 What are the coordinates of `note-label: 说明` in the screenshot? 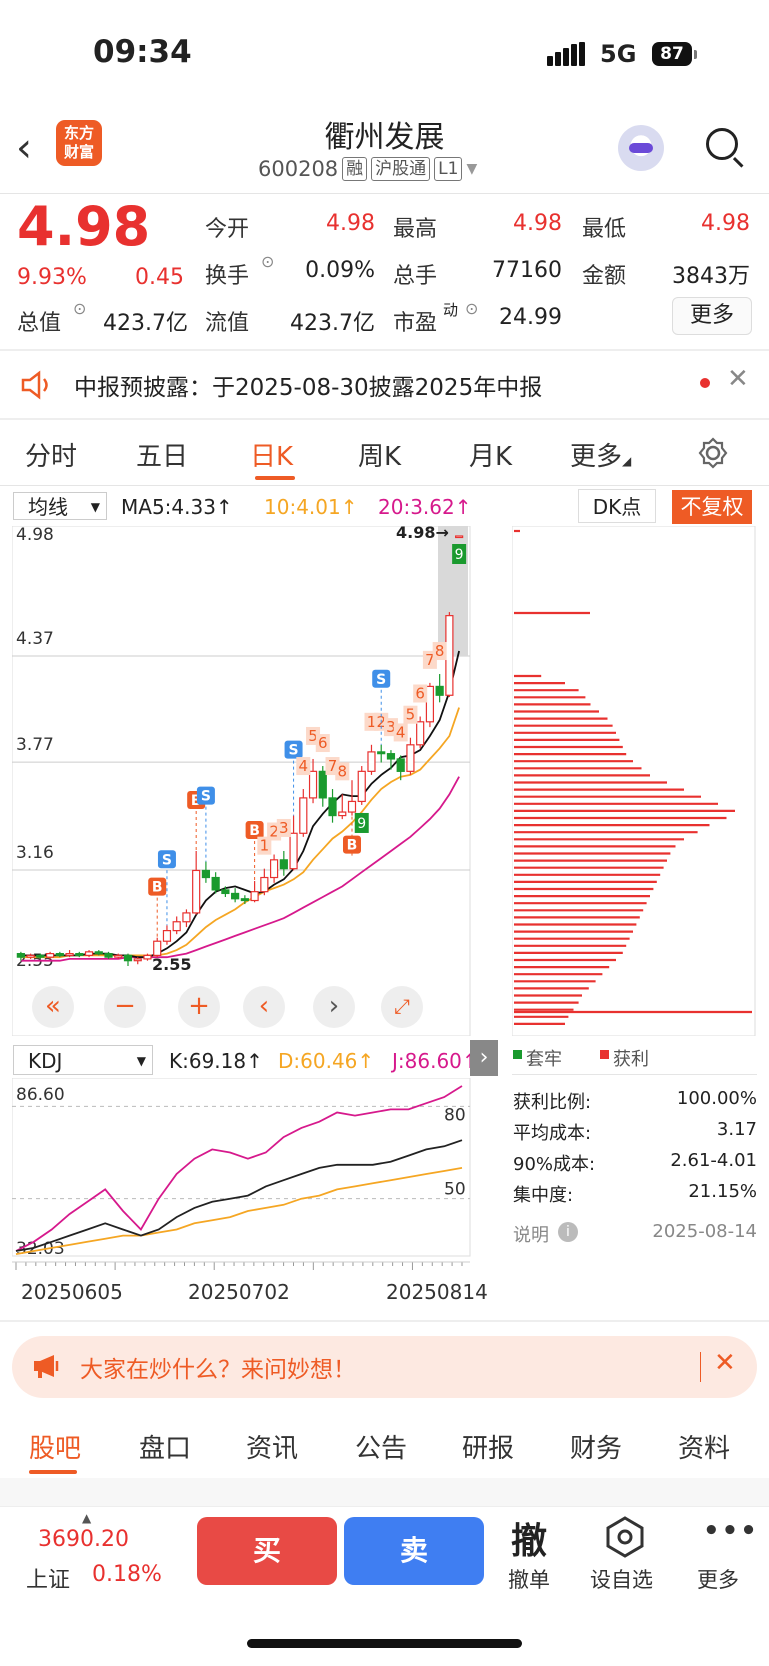 It's located at (531, 1234).